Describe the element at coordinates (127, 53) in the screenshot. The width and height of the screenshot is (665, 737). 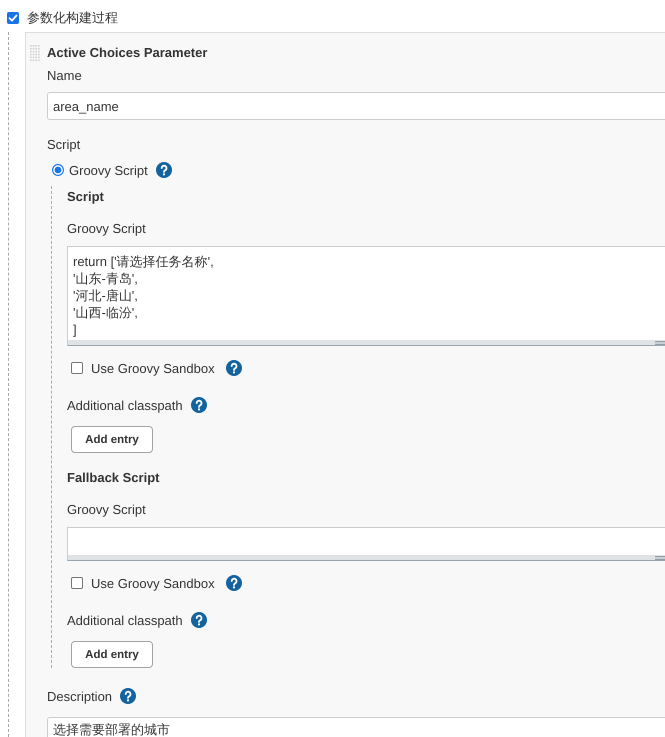
I see `parameter-title: Active Choices Parameter` at that location.